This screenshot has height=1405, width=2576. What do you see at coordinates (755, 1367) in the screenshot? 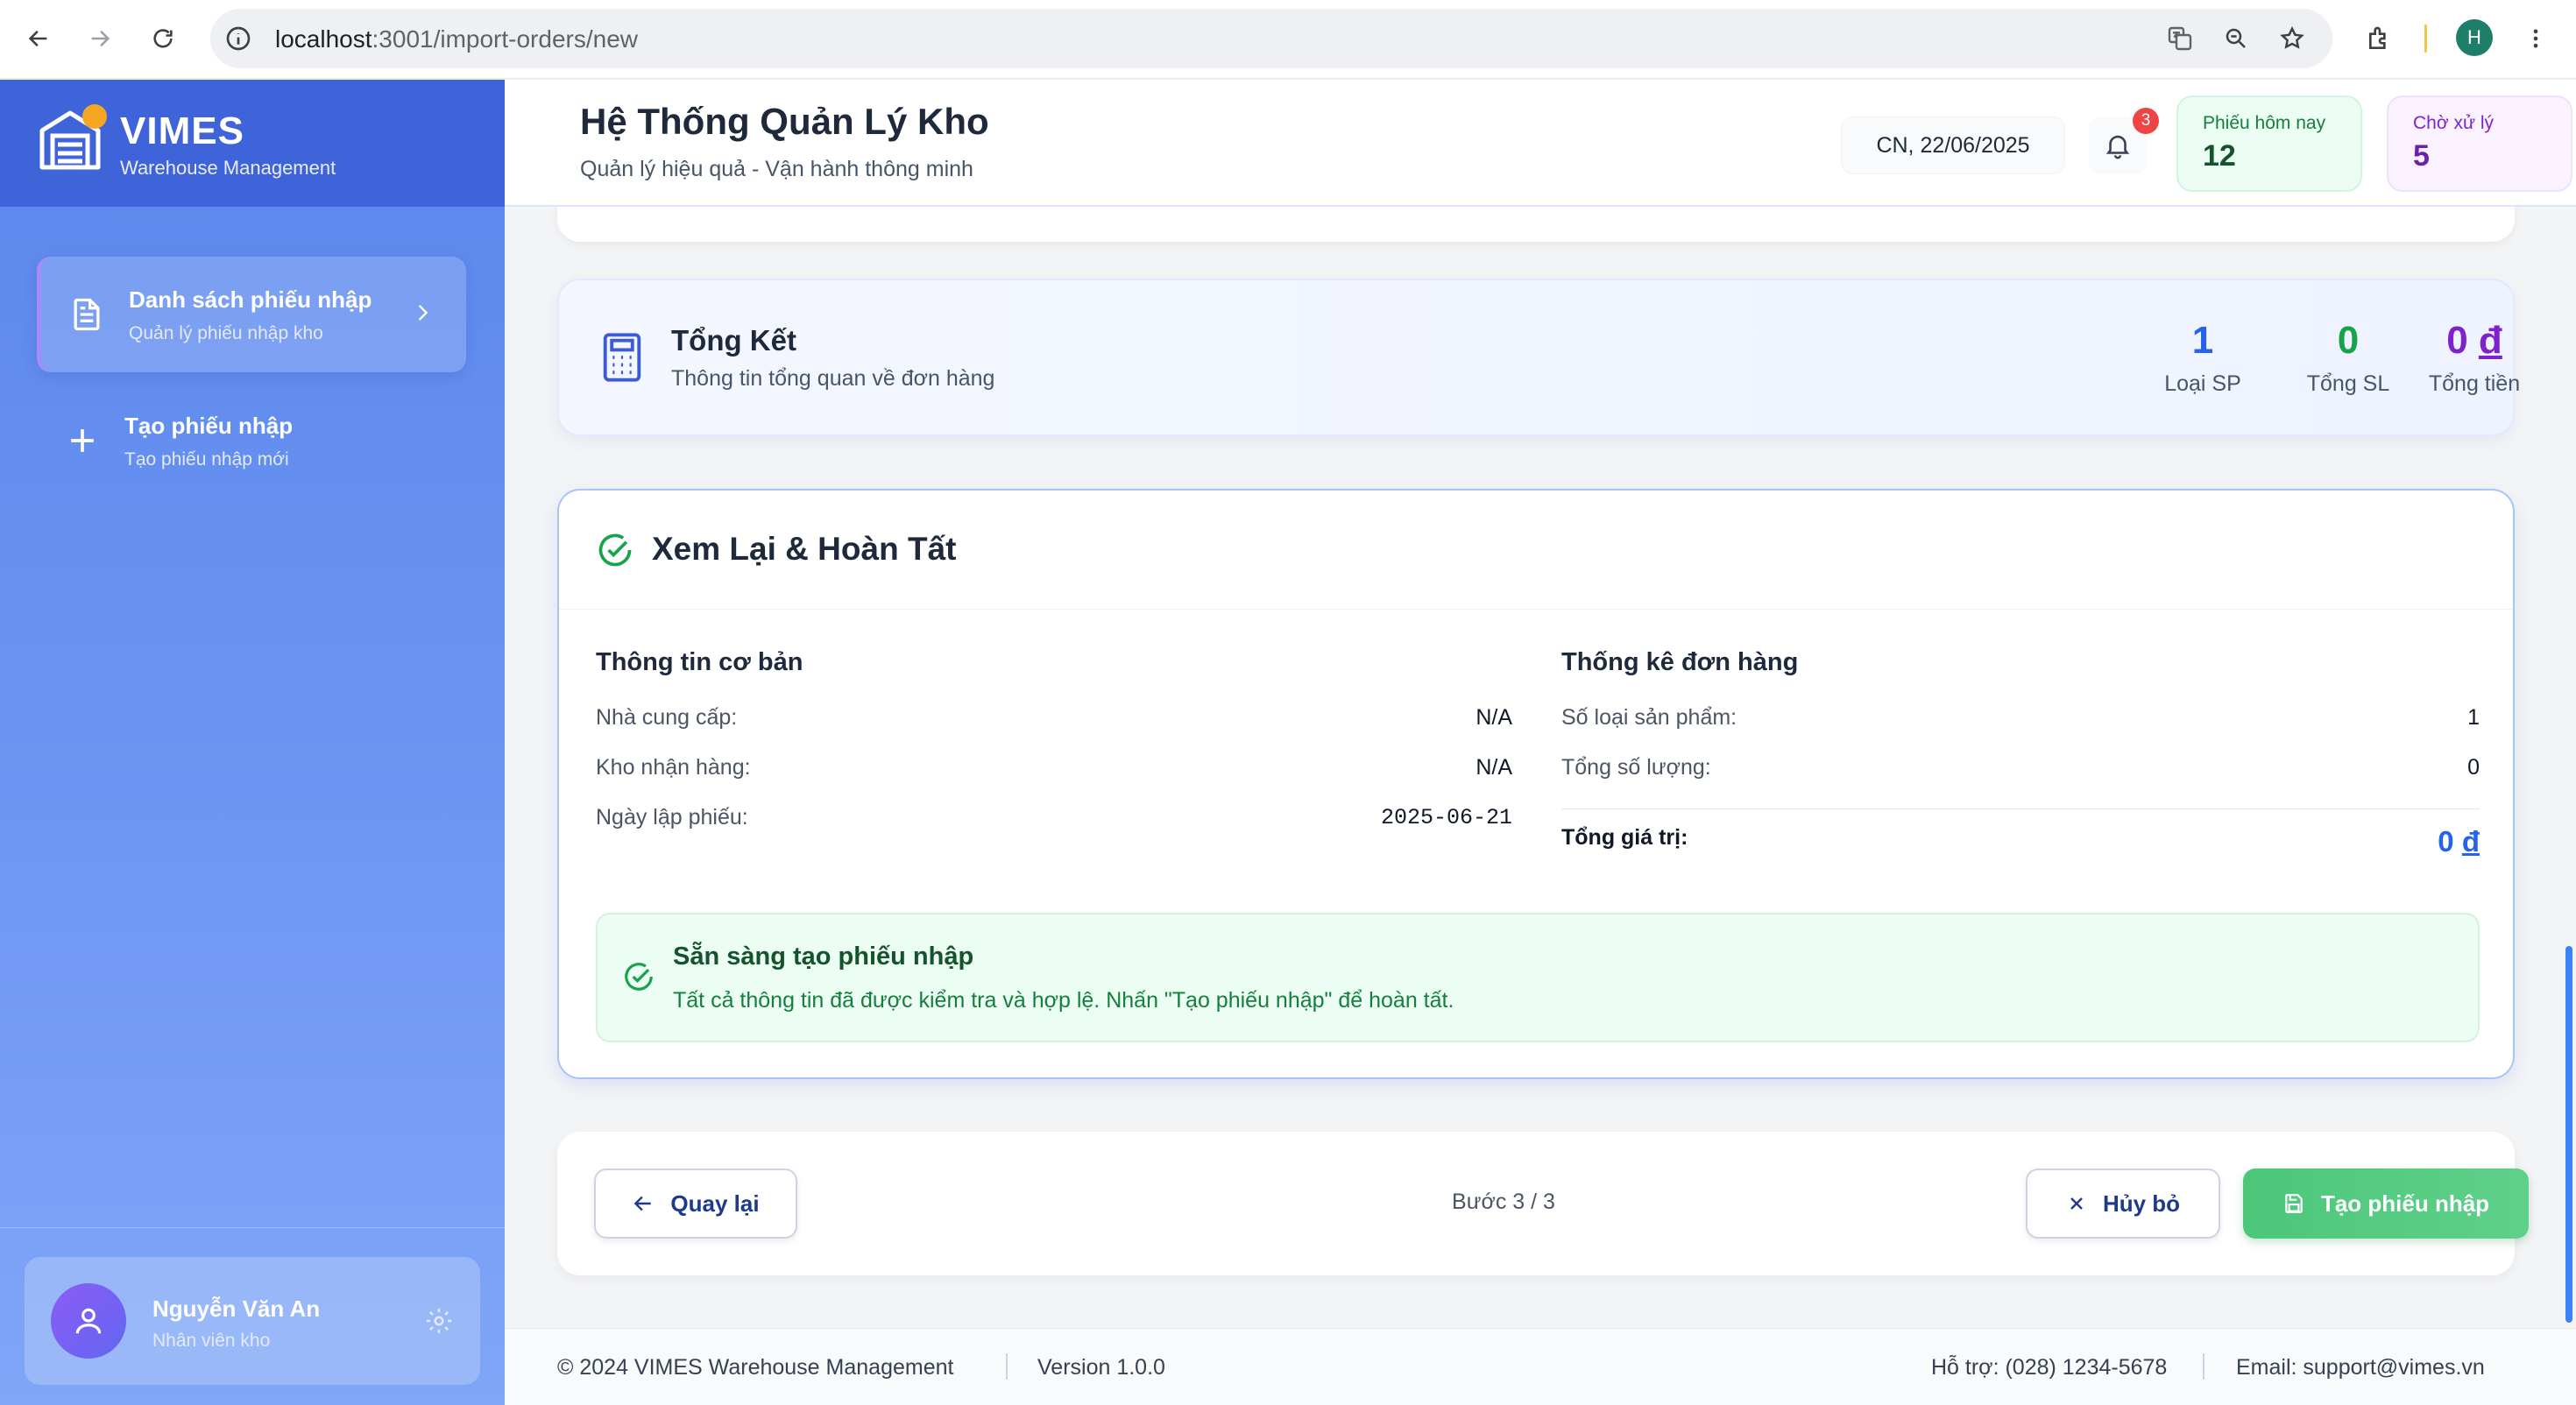
I see `footer-copyright: © 2024 VIMES Warehouse Management` at bounding box center [755, 1367].